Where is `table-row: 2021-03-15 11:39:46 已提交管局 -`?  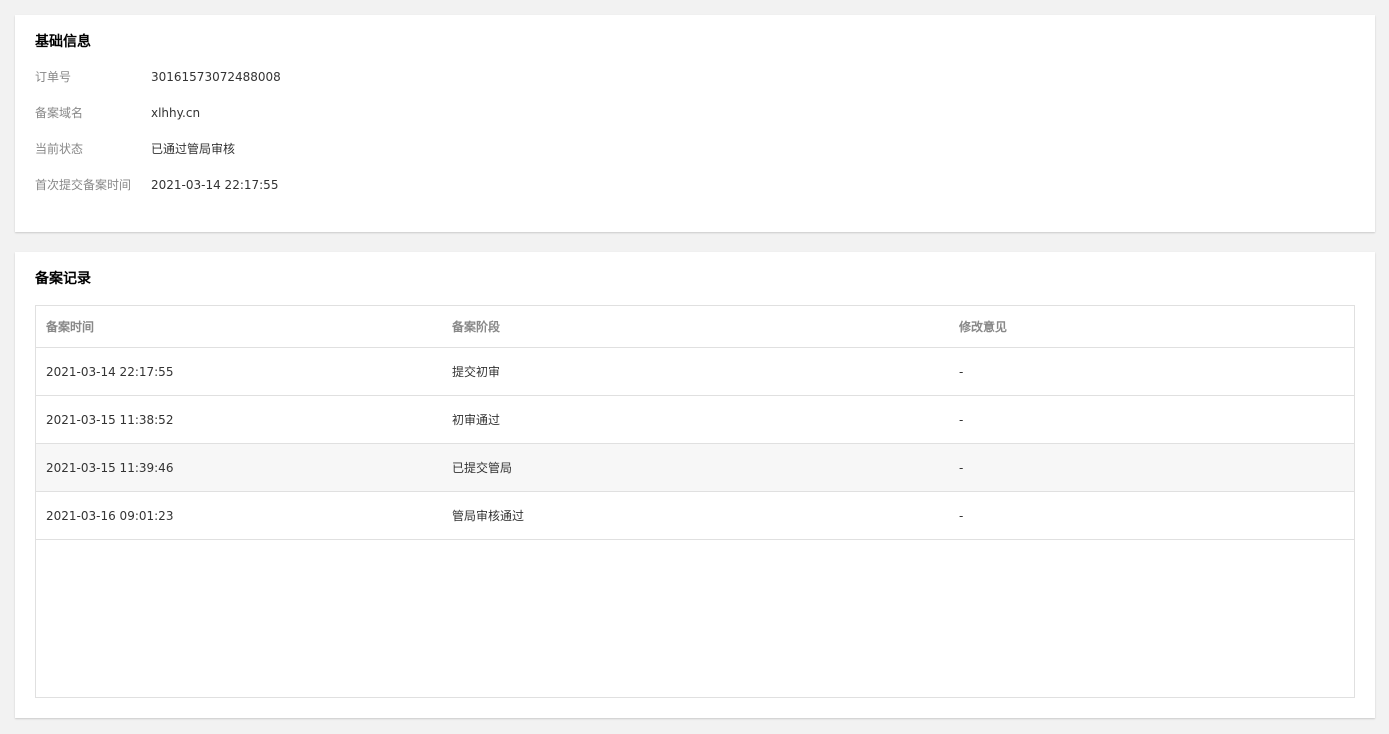 table-row: 2021-03-15 11:39:46 已提交管局 - is located at coordinates (695, 467).